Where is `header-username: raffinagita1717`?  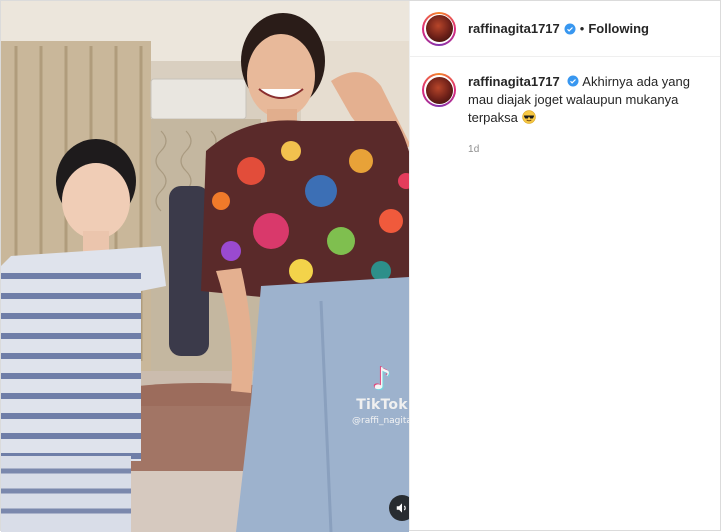 header-username: raffinagita1717 is located at coordinates (514, 28).